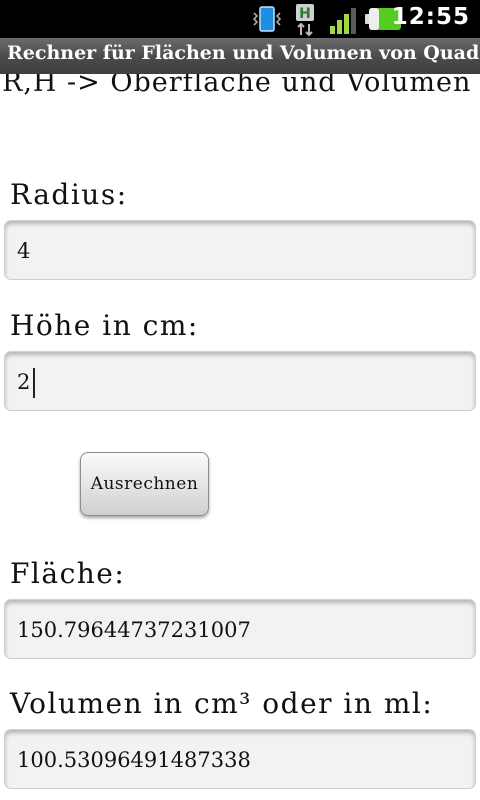  Describe the element at coordinates (240, 381) in the screenshot. I see `height-input: 2` at that location.